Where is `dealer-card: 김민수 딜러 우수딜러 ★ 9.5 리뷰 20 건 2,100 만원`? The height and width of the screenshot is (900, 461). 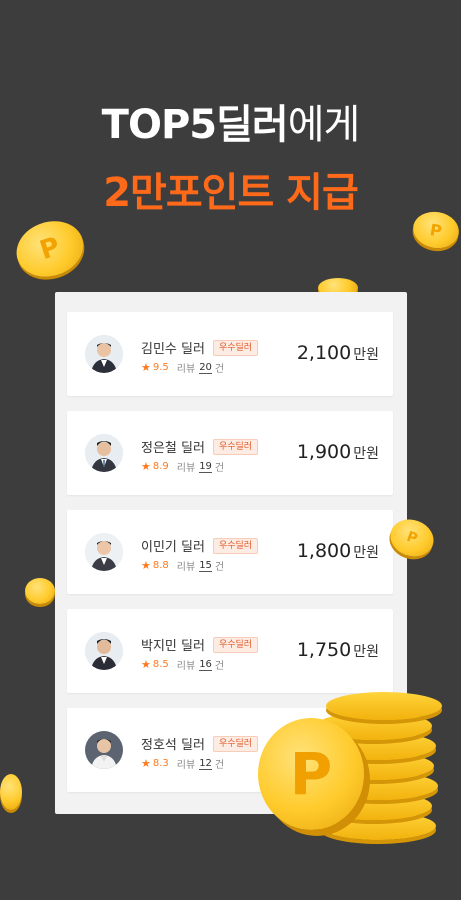
dealer-card: 김민수 딜러 우수딜러 ★ 9.5 리뷰 20 건 2,100 만원 is located at coordinates (230, 354).